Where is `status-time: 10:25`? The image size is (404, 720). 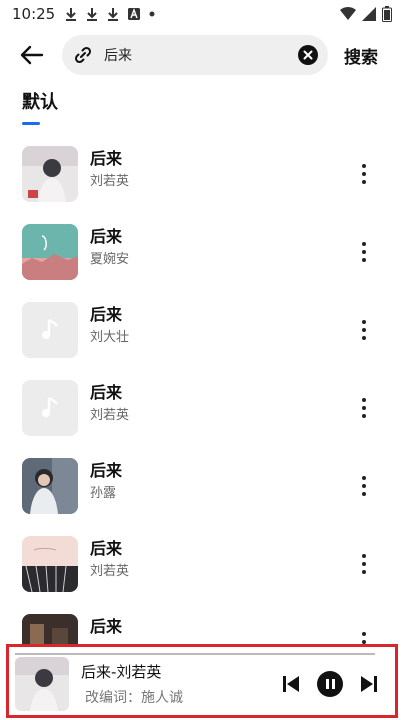 status-time: 10:25 is located at coordinates (34, 14).